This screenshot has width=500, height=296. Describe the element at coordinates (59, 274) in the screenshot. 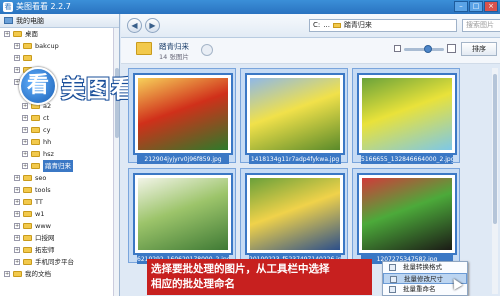

I see `tree-item: + 我的文档` at that location.